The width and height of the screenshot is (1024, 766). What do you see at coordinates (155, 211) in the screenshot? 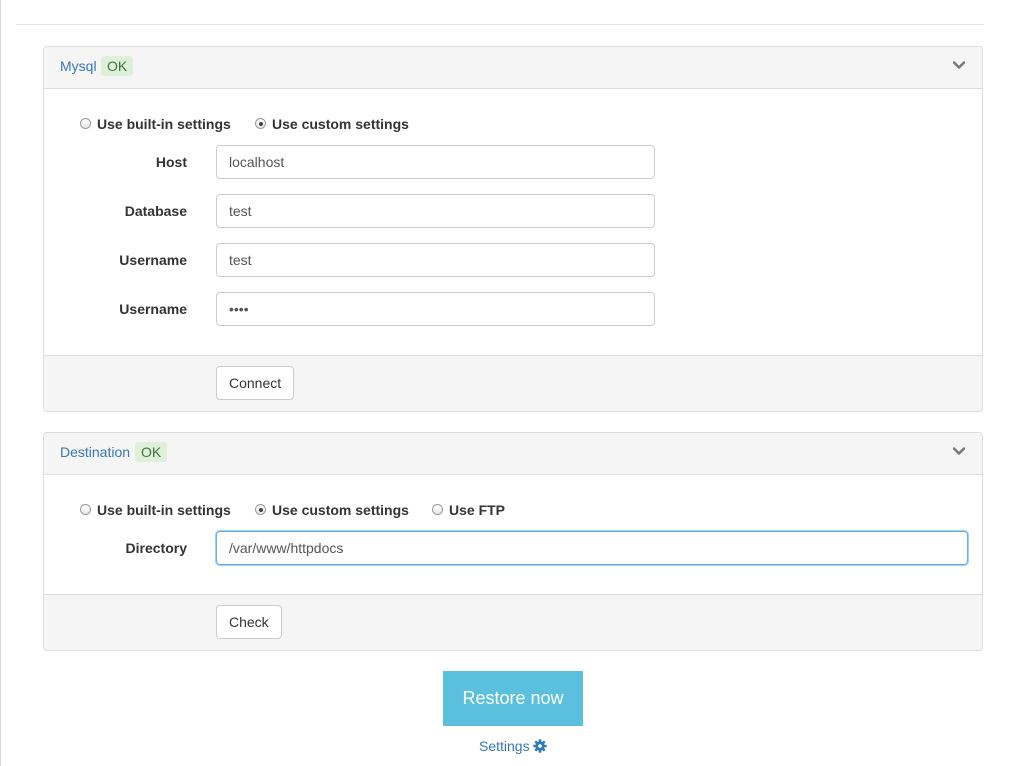
I see `database-label: Database` at bounding box center [155, 211].